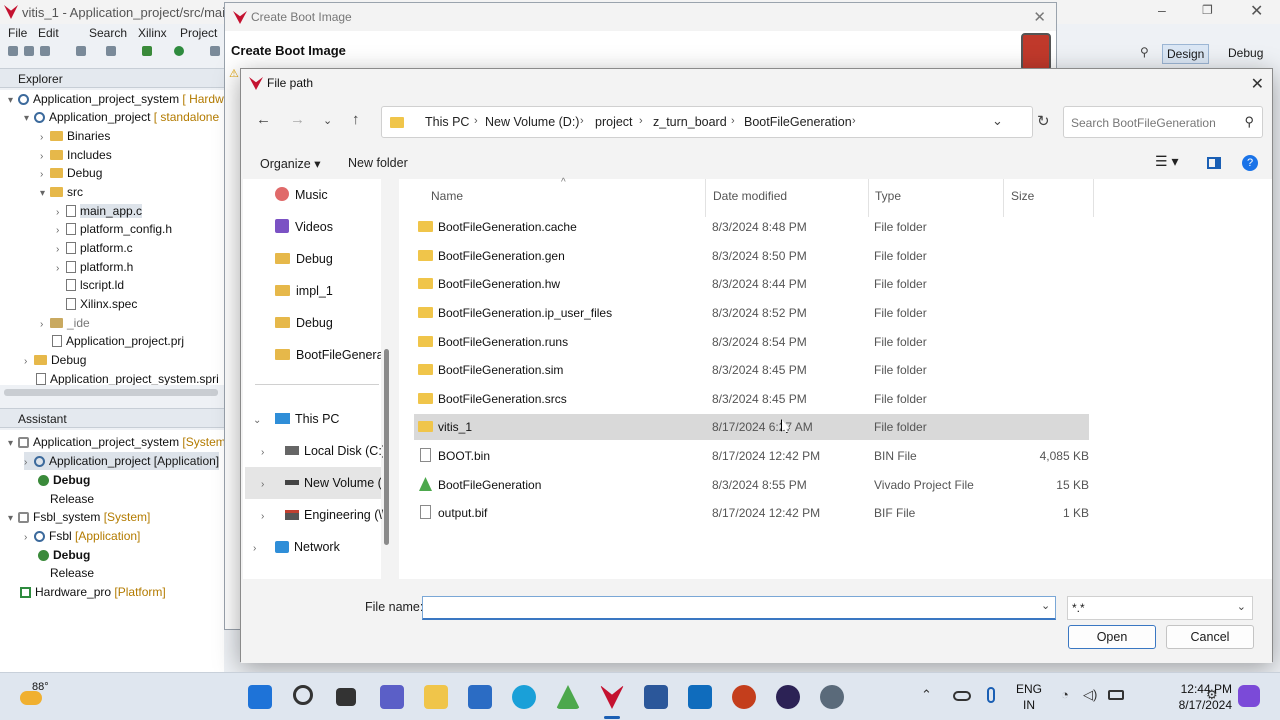  Describe the element at coordinates (926, 695) in the screenshot. I see `chevron-up-icon: ⌃` at that location.